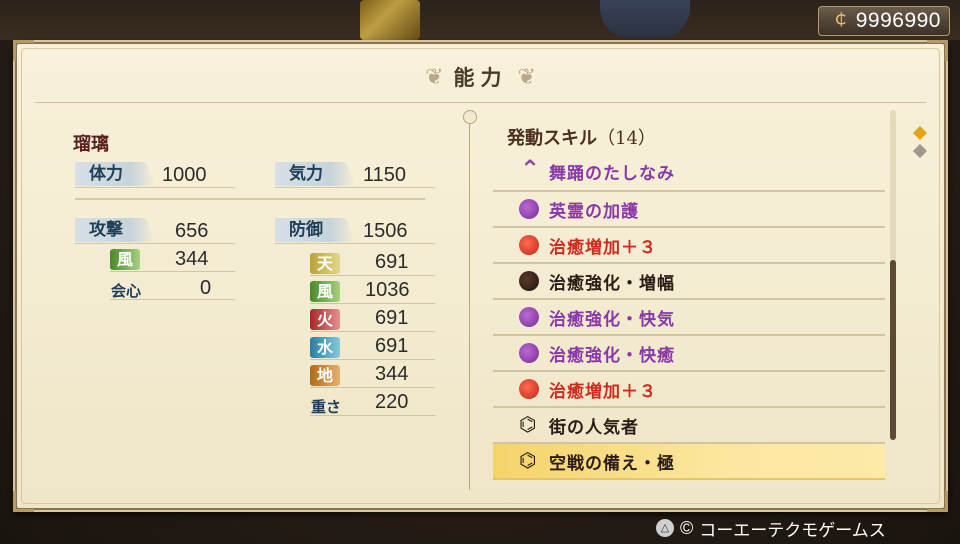 This screenshot has width=960, height=544. Describe the element at coordinates (115, 174) in the screenshot. I see `hp-label: 体力` at that location.